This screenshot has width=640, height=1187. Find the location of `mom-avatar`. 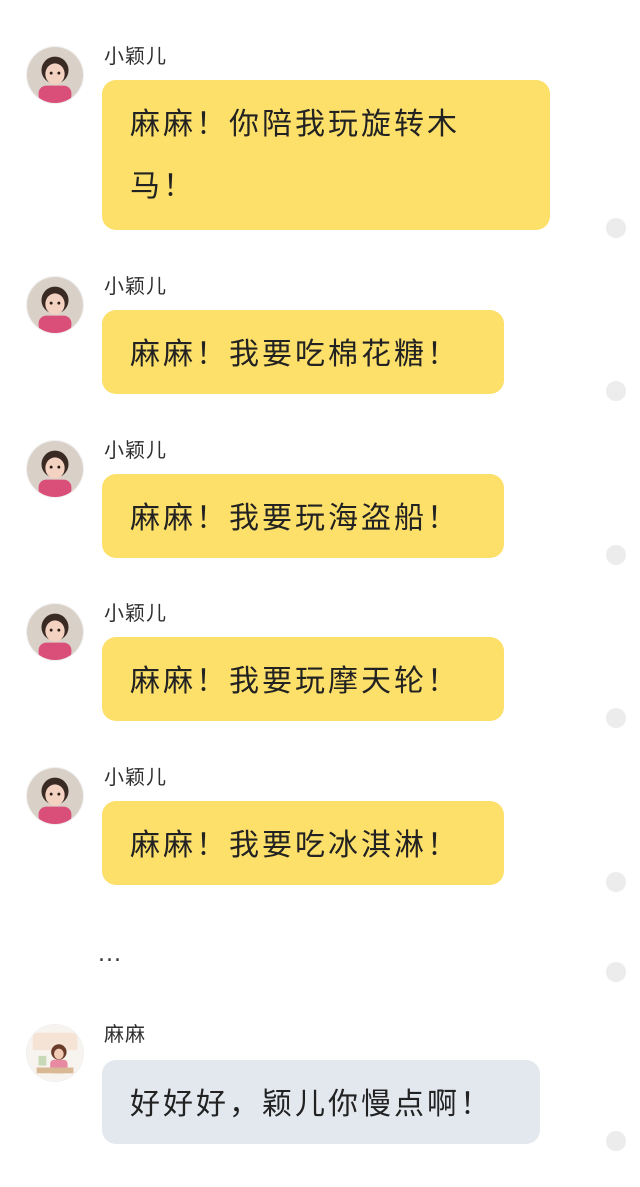

mom-avatar is located at coordinates (55, 1053).